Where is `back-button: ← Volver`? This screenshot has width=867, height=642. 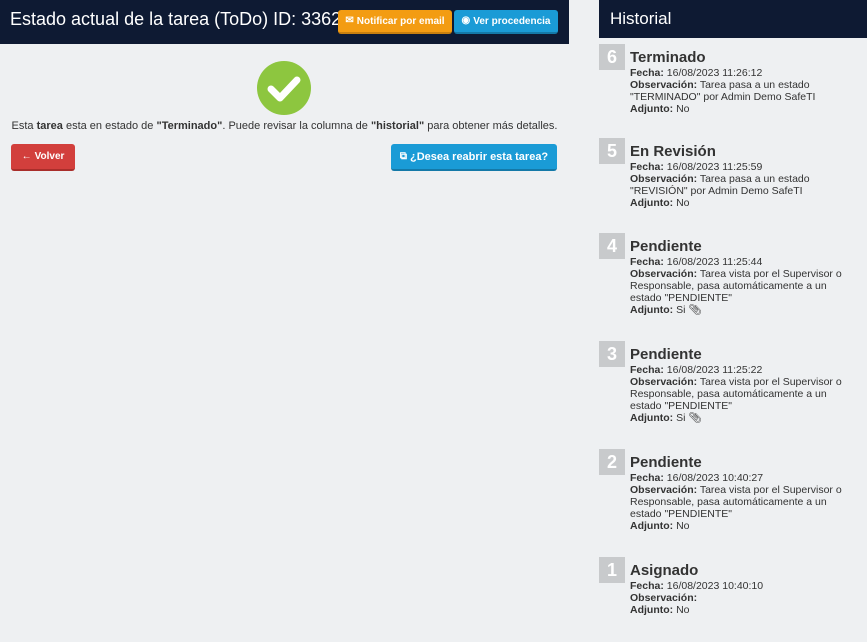
back-button: ← Volver is located at coordinates (43, 157).